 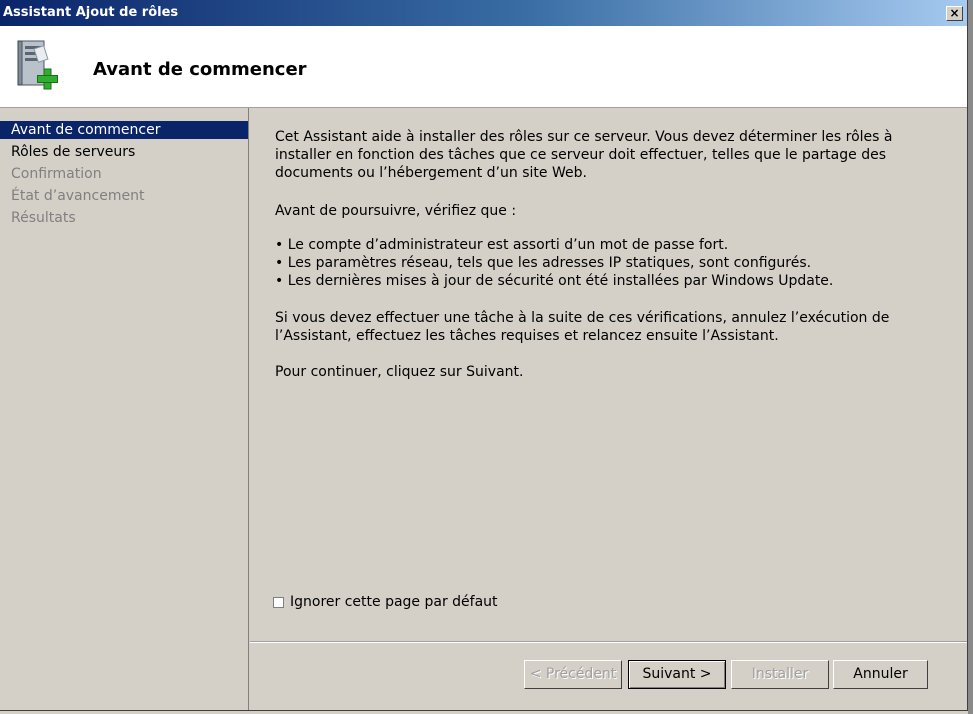 What do you see at coordinates (483, 13) in the screenshot?
I see `title-bar: Assistant Ajout de rôles ×` at bounding box center [483, 13].